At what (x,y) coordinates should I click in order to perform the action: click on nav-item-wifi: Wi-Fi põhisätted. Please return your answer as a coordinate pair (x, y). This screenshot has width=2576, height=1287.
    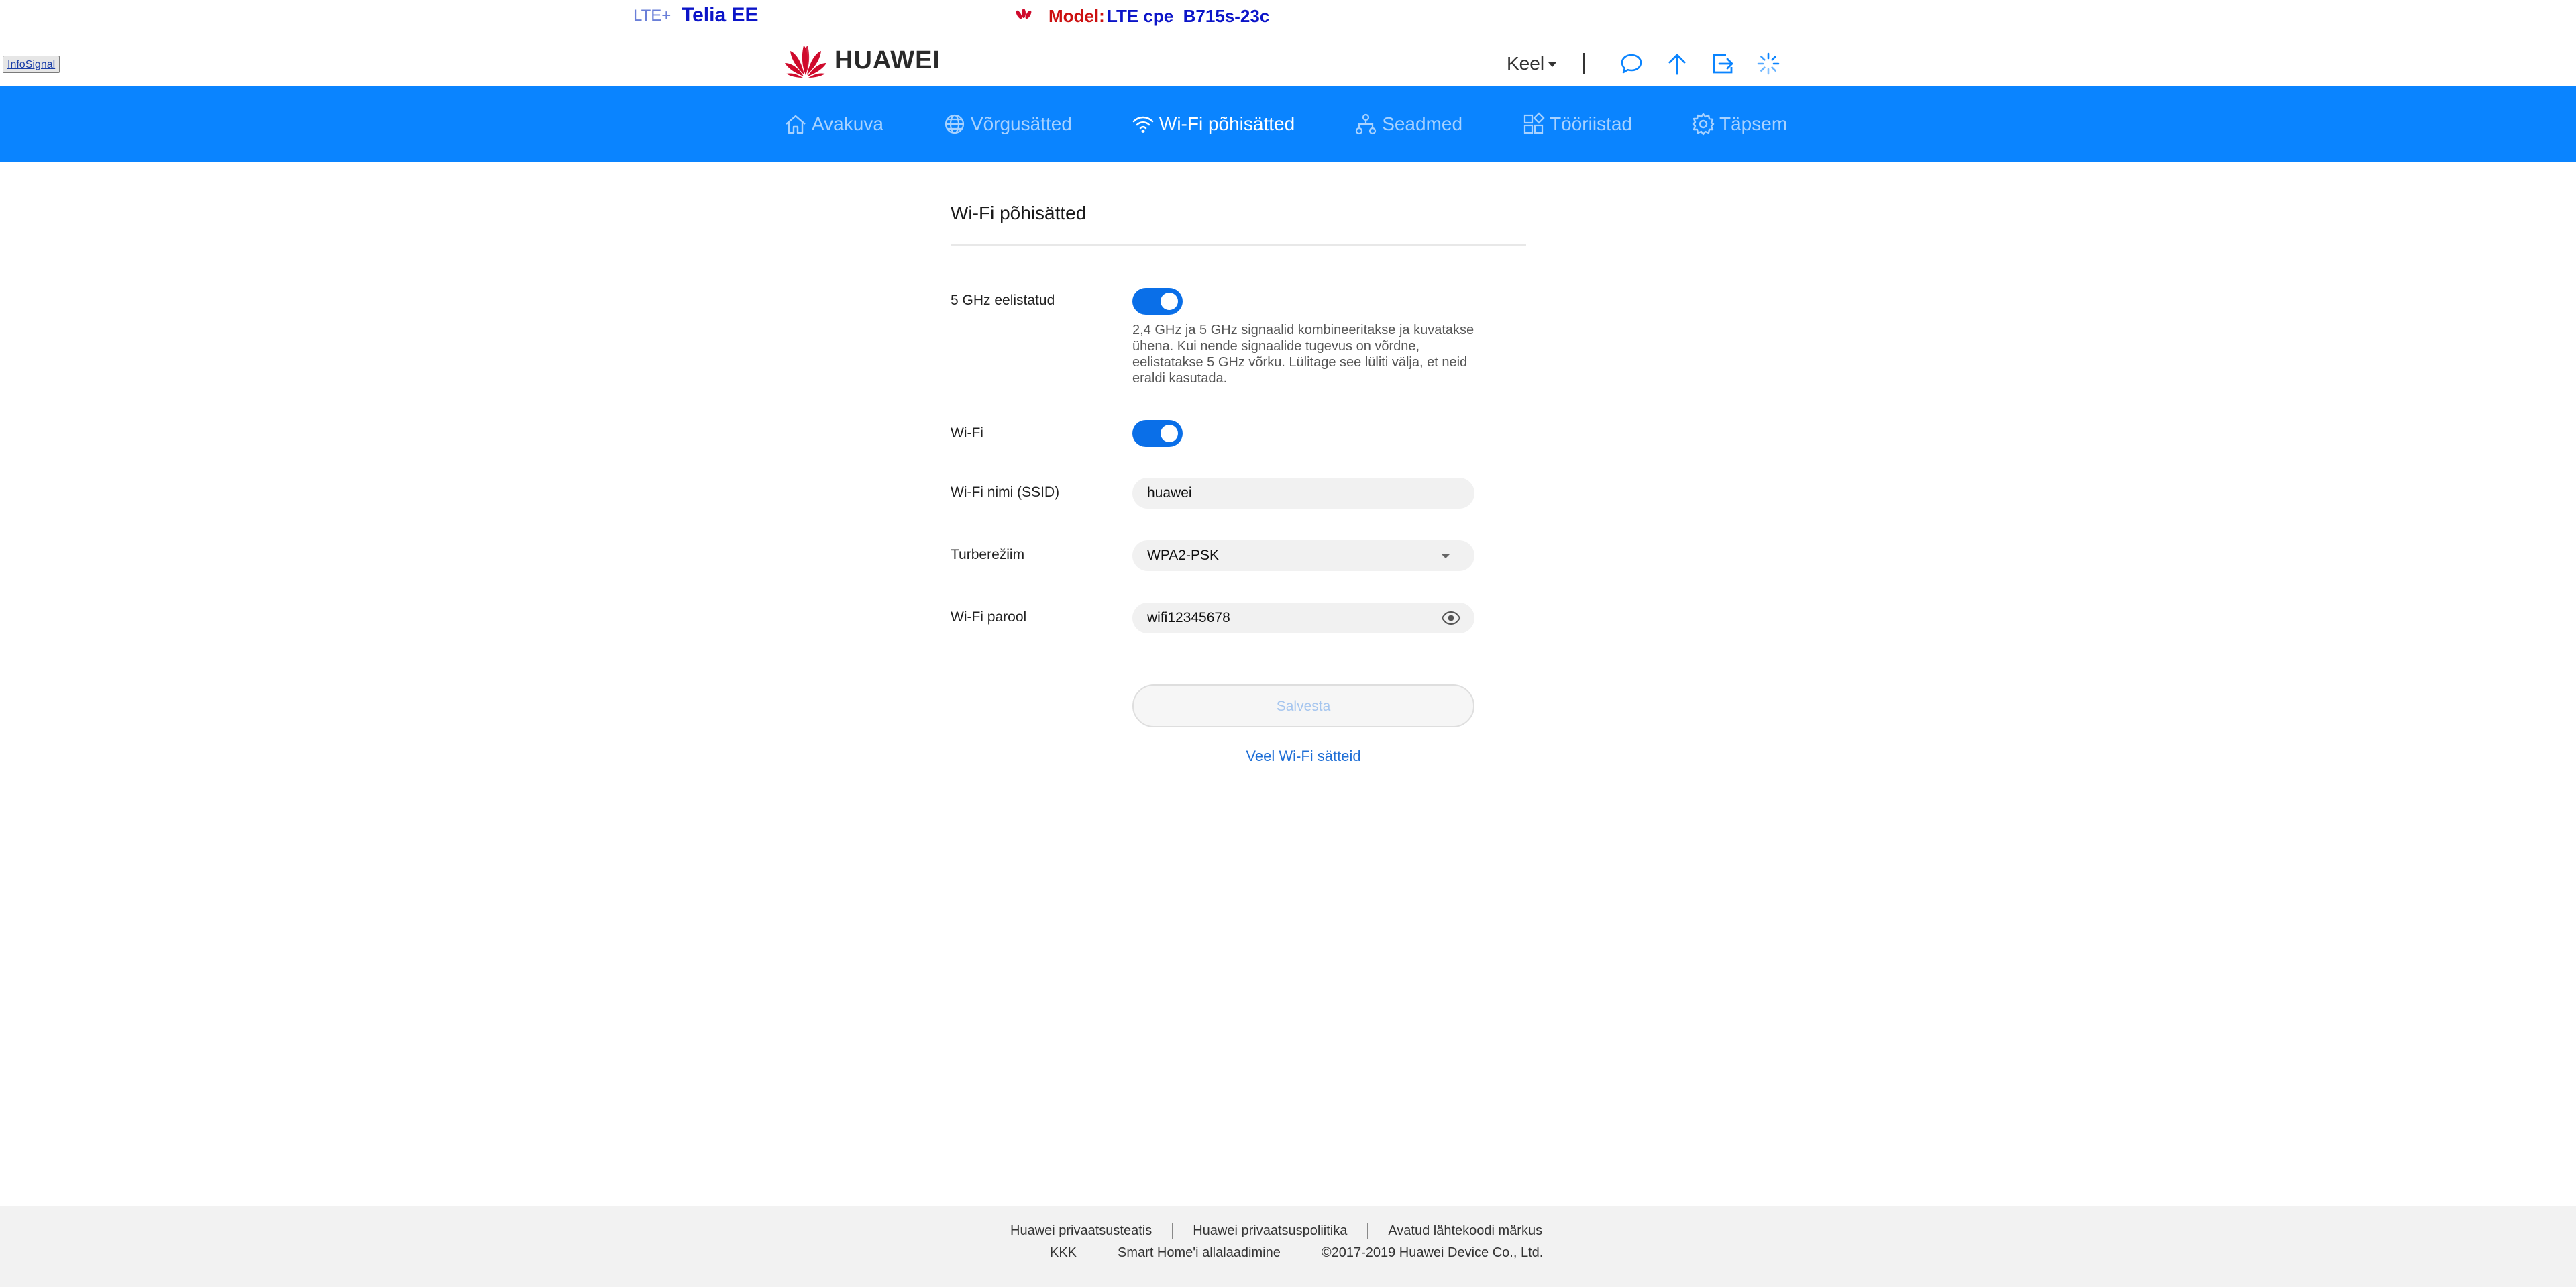
    Looking at the image, I should click on (1213, 124).